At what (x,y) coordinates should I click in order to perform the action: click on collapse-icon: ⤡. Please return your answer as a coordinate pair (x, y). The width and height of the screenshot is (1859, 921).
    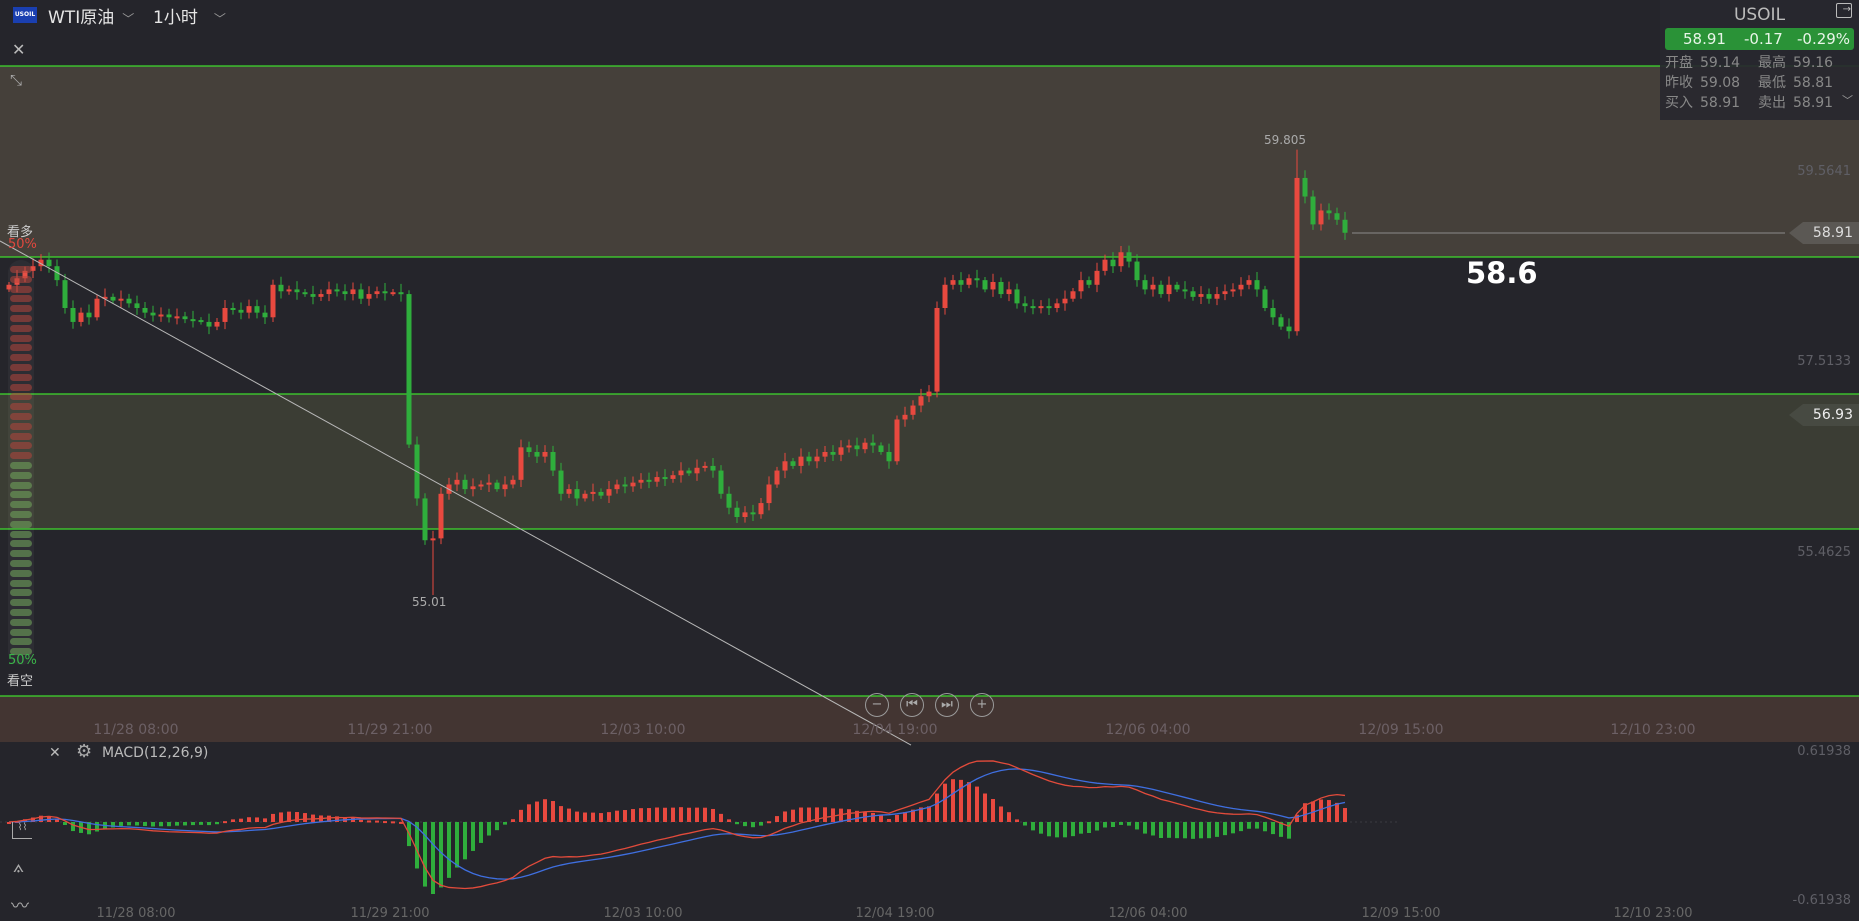
    Looking at the image, I should click on (16, 80).